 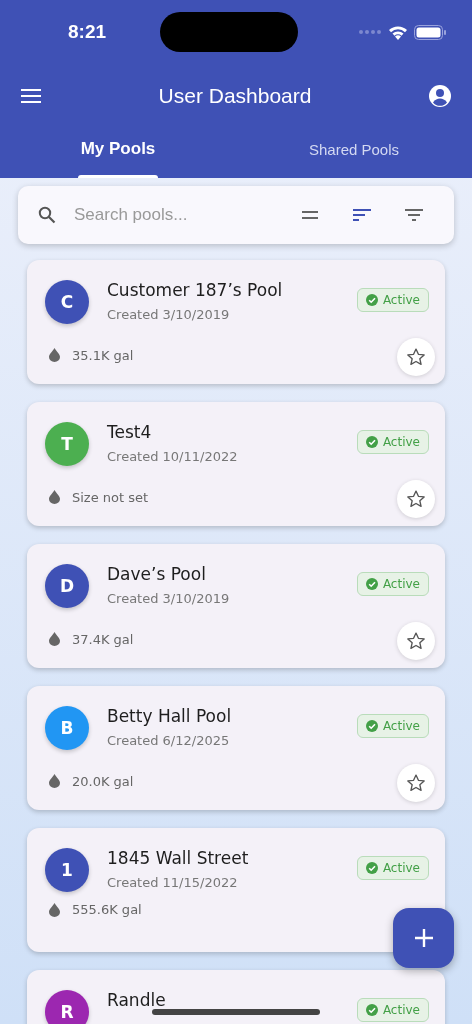 I want to click on created-date: Created 6/12/2025, so click(x=169, y=740).